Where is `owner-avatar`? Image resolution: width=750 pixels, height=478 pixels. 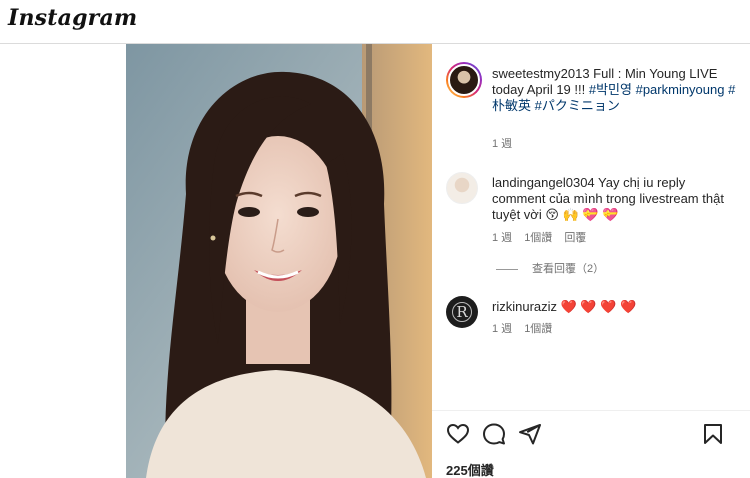 owner-avatar is located at coordinates (464, 80).